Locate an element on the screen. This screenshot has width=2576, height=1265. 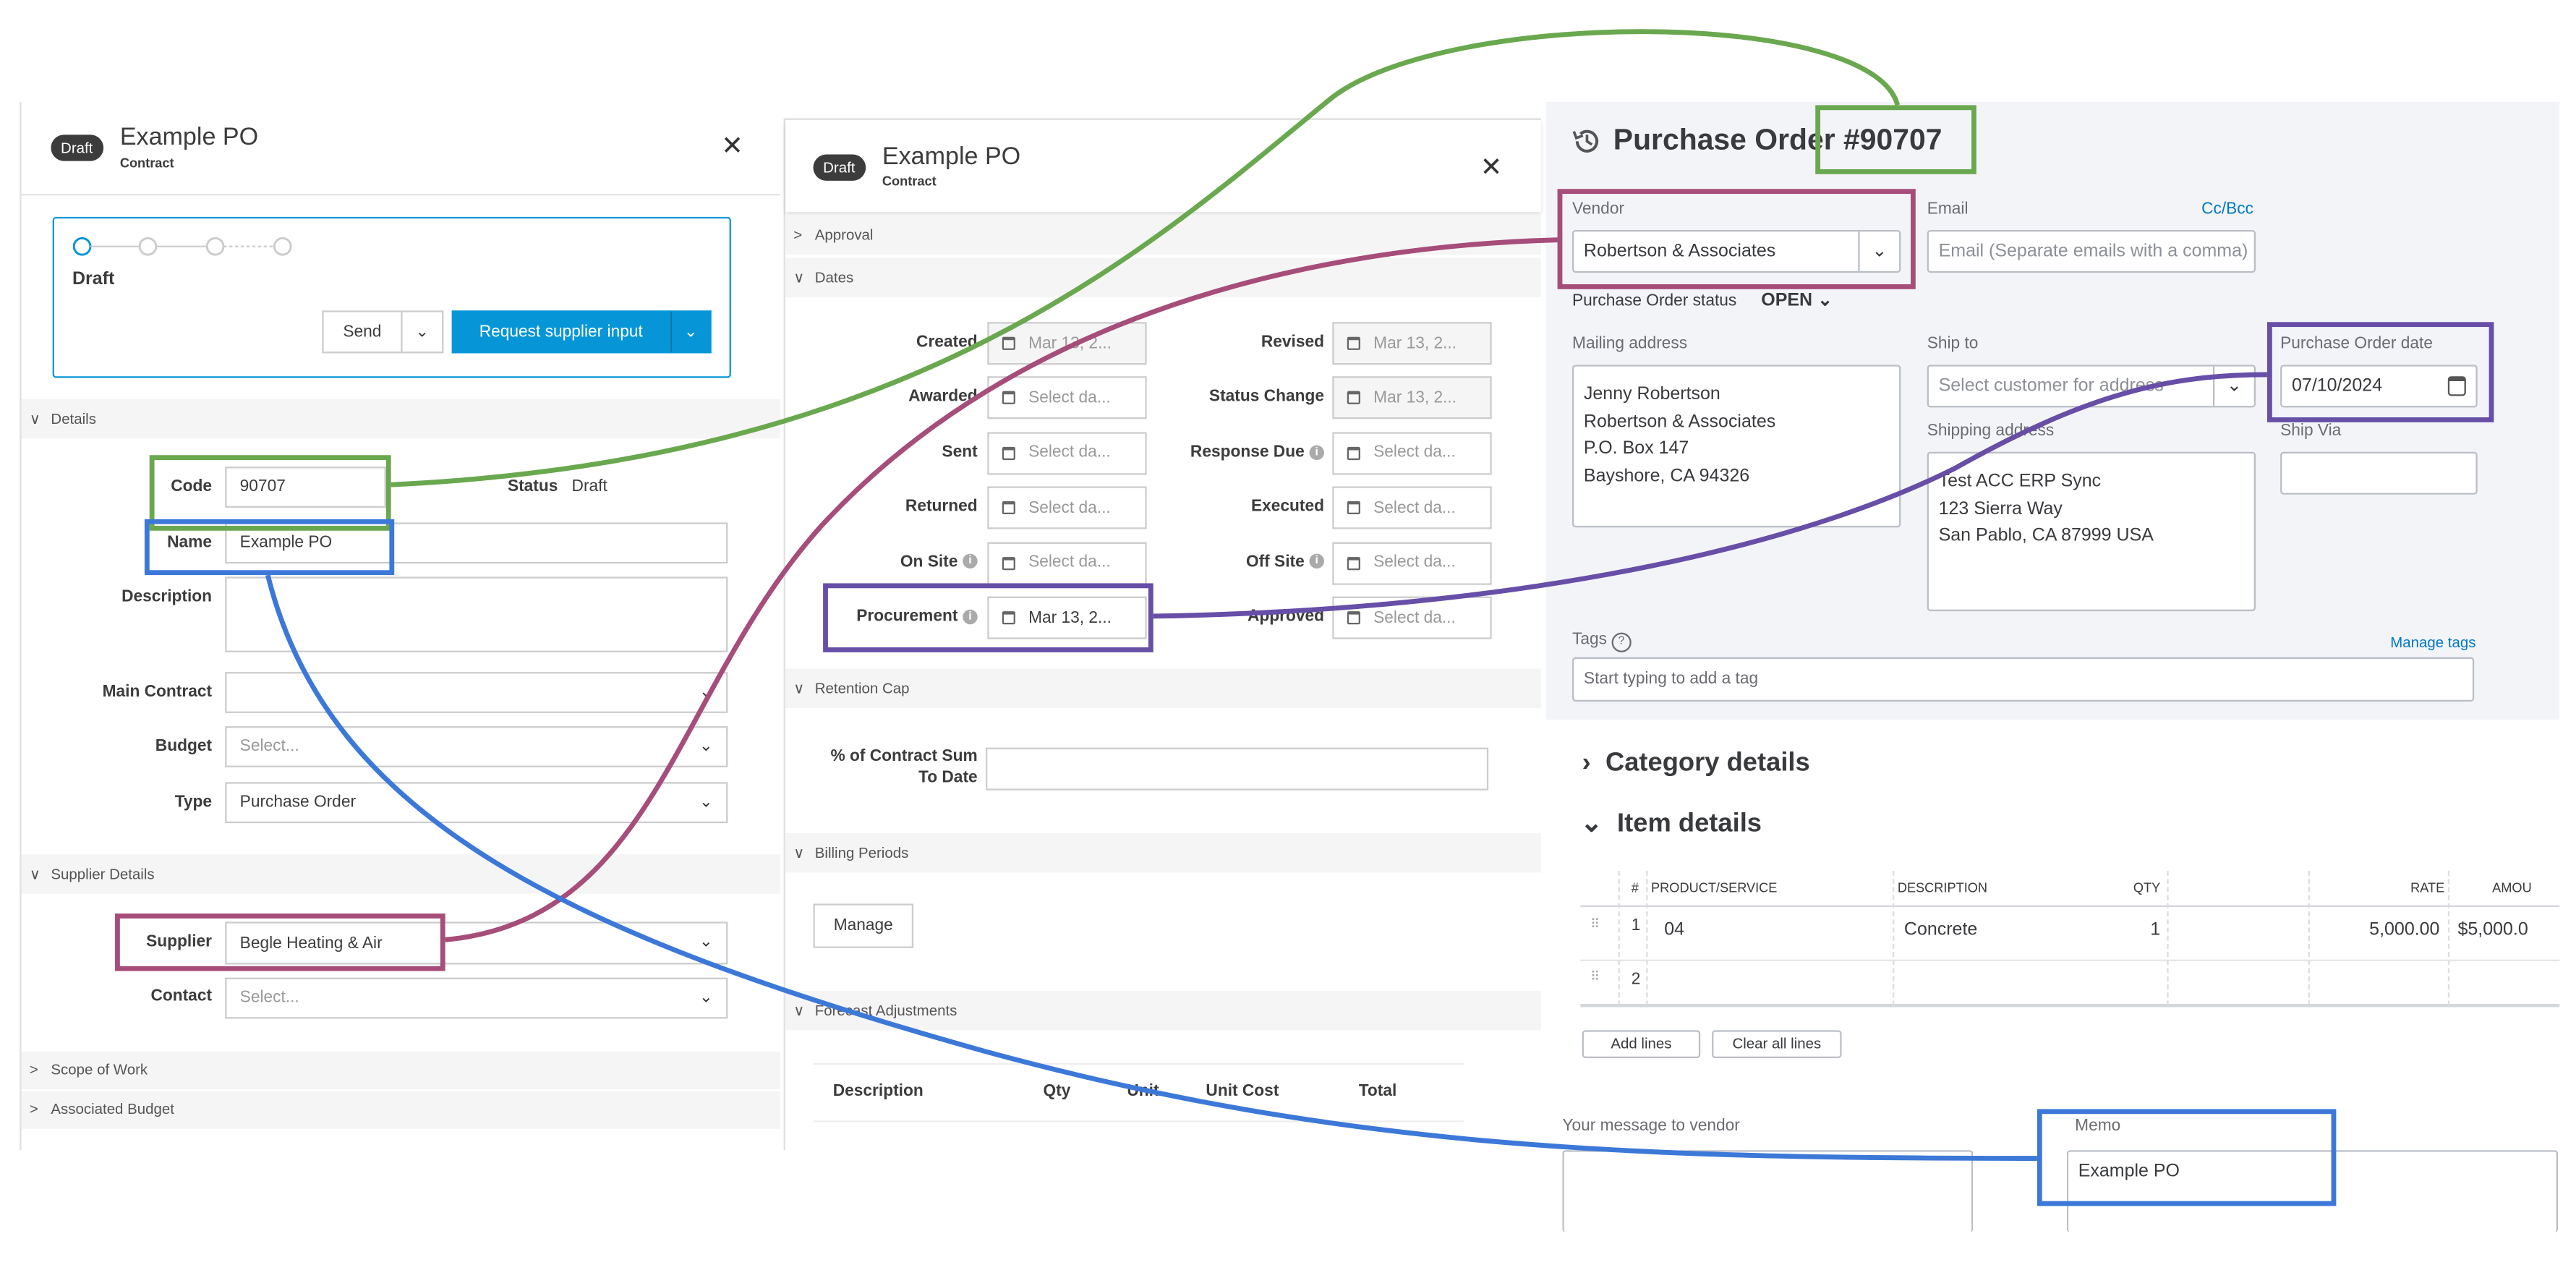
date-label: Awarded is located at coordinates (943, 397).